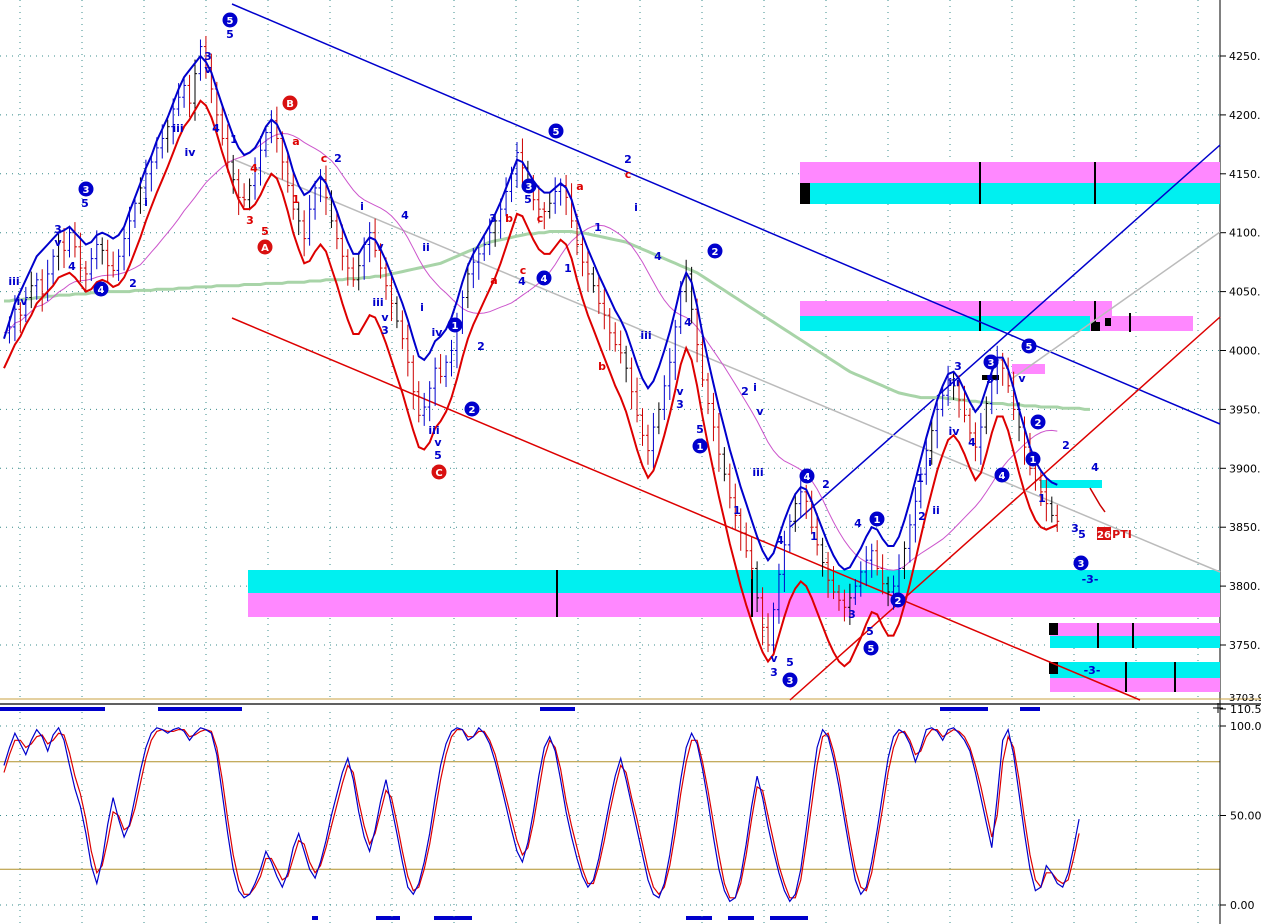 The width and height of the screenshot is (1261, 924). I want to click on osc-tick-label: 0.00, so click(1242, 905).